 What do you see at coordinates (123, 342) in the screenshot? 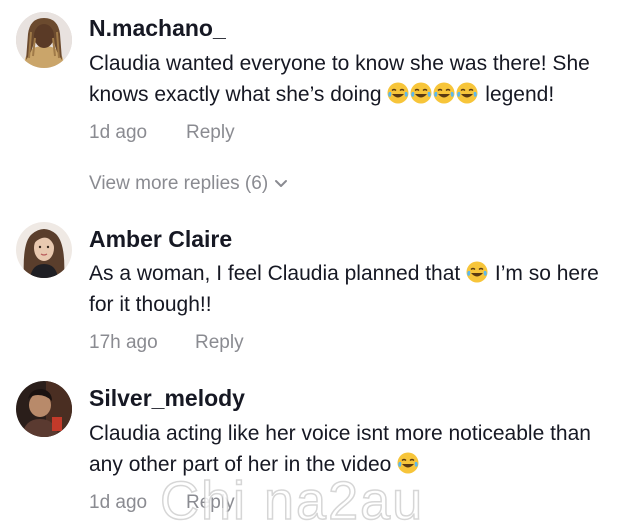
I see `timestamp: 17h ago` at bounding box center [123, 342].